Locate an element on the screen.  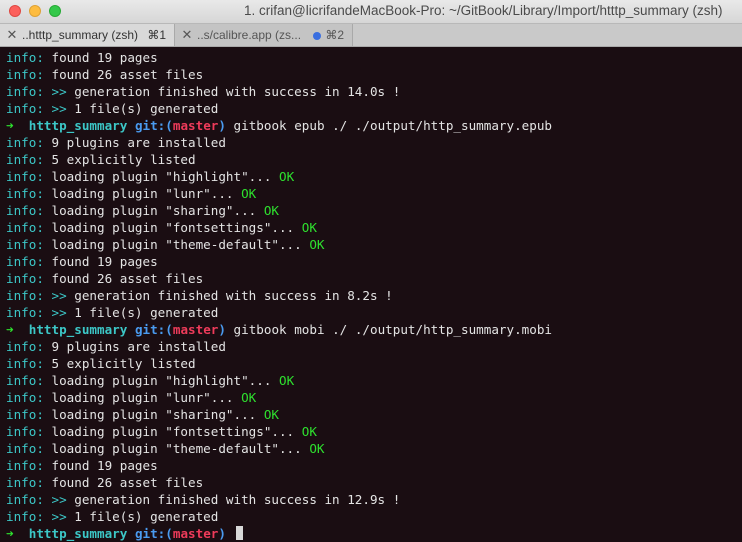
close-window-button is located at coordinates (15, 11).